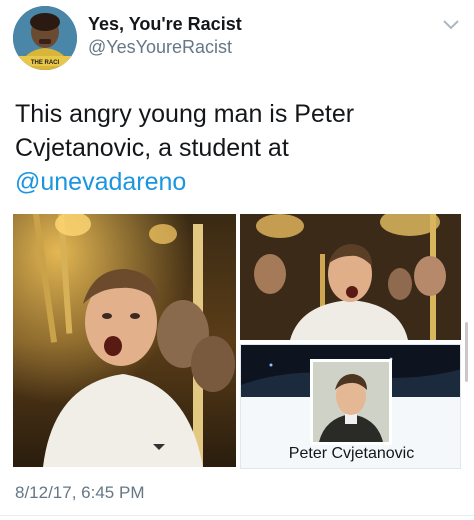 This screenshot has width=474, height=520. Describe the element at coordinates (79, 493) in the screenshot. I see `tweet-timestamp: 8/12/17, 6:45 PM` at that location.